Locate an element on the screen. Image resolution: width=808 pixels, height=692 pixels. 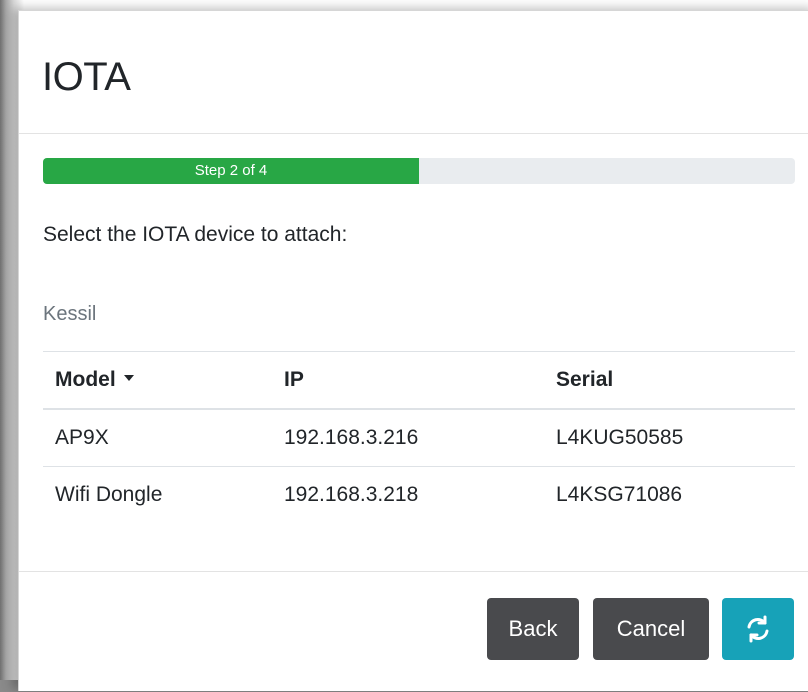
modal-title: IOTA is located at coordinates (86, 77).